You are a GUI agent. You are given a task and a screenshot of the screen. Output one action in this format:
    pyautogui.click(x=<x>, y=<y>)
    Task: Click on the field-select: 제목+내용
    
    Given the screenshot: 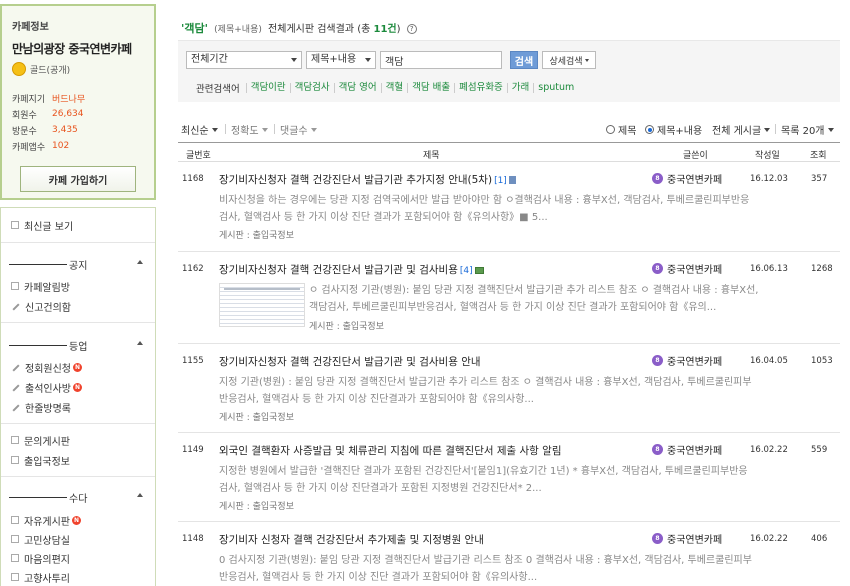 What is the action you would take?
    pyautogui.click(x=341, y=60)
    